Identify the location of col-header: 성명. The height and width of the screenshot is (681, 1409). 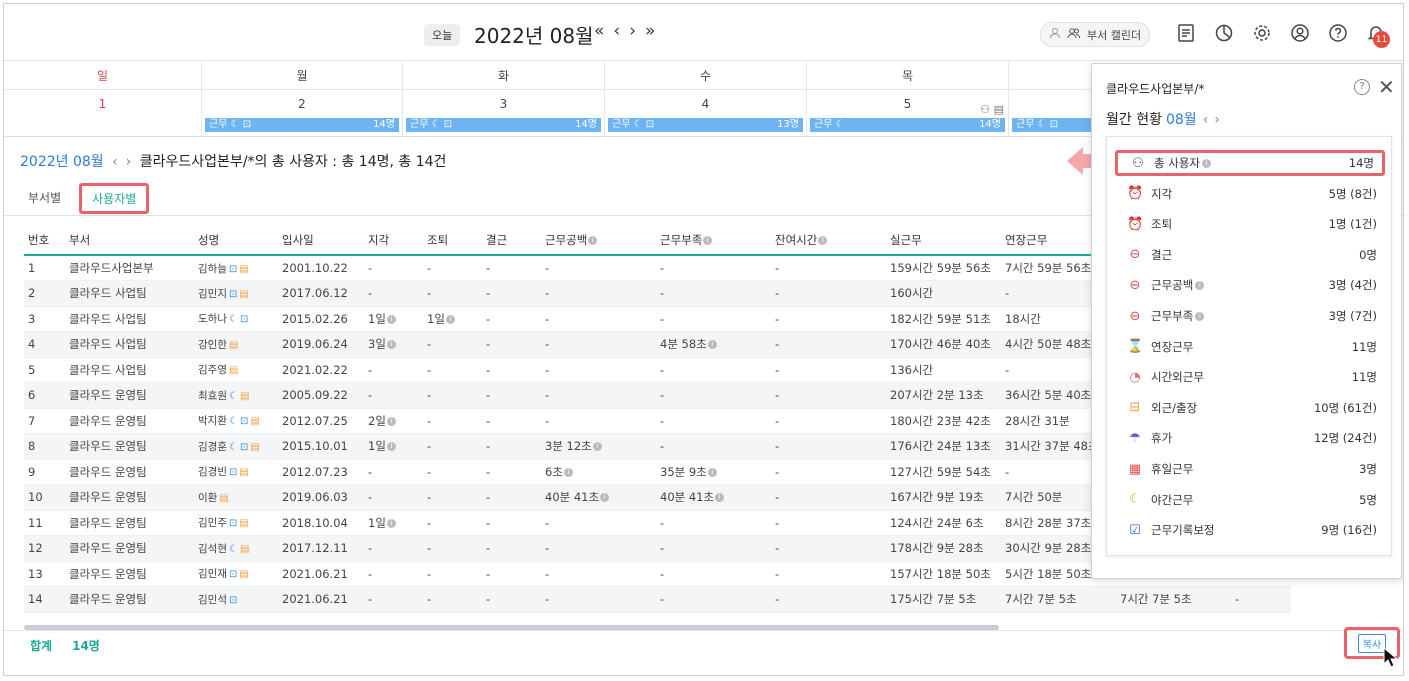
(236, 240).